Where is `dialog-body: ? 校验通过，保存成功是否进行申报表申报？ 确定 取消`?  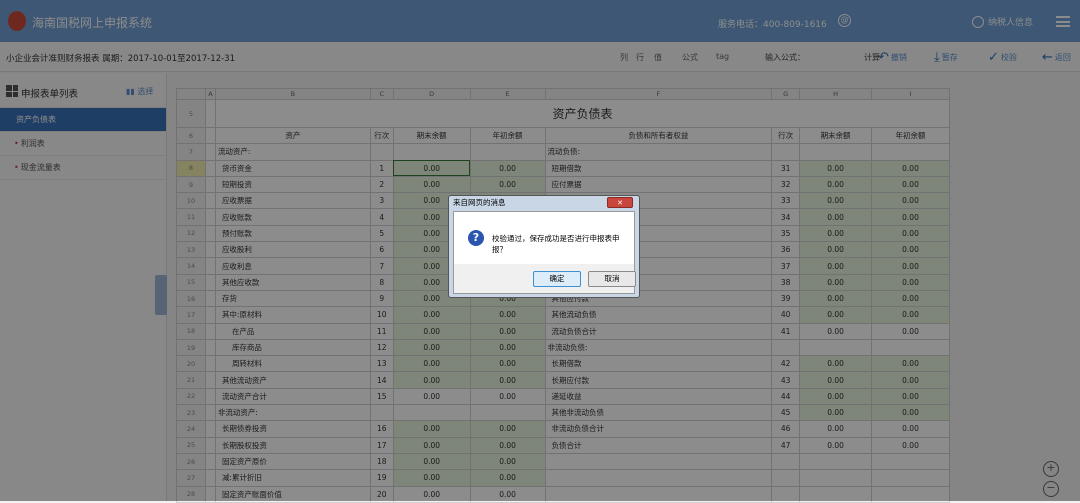 dialog-body: ? 校验通过，保存成功是否进行申报表申报？ 确定 取消 is located at coordinates (544, 252).